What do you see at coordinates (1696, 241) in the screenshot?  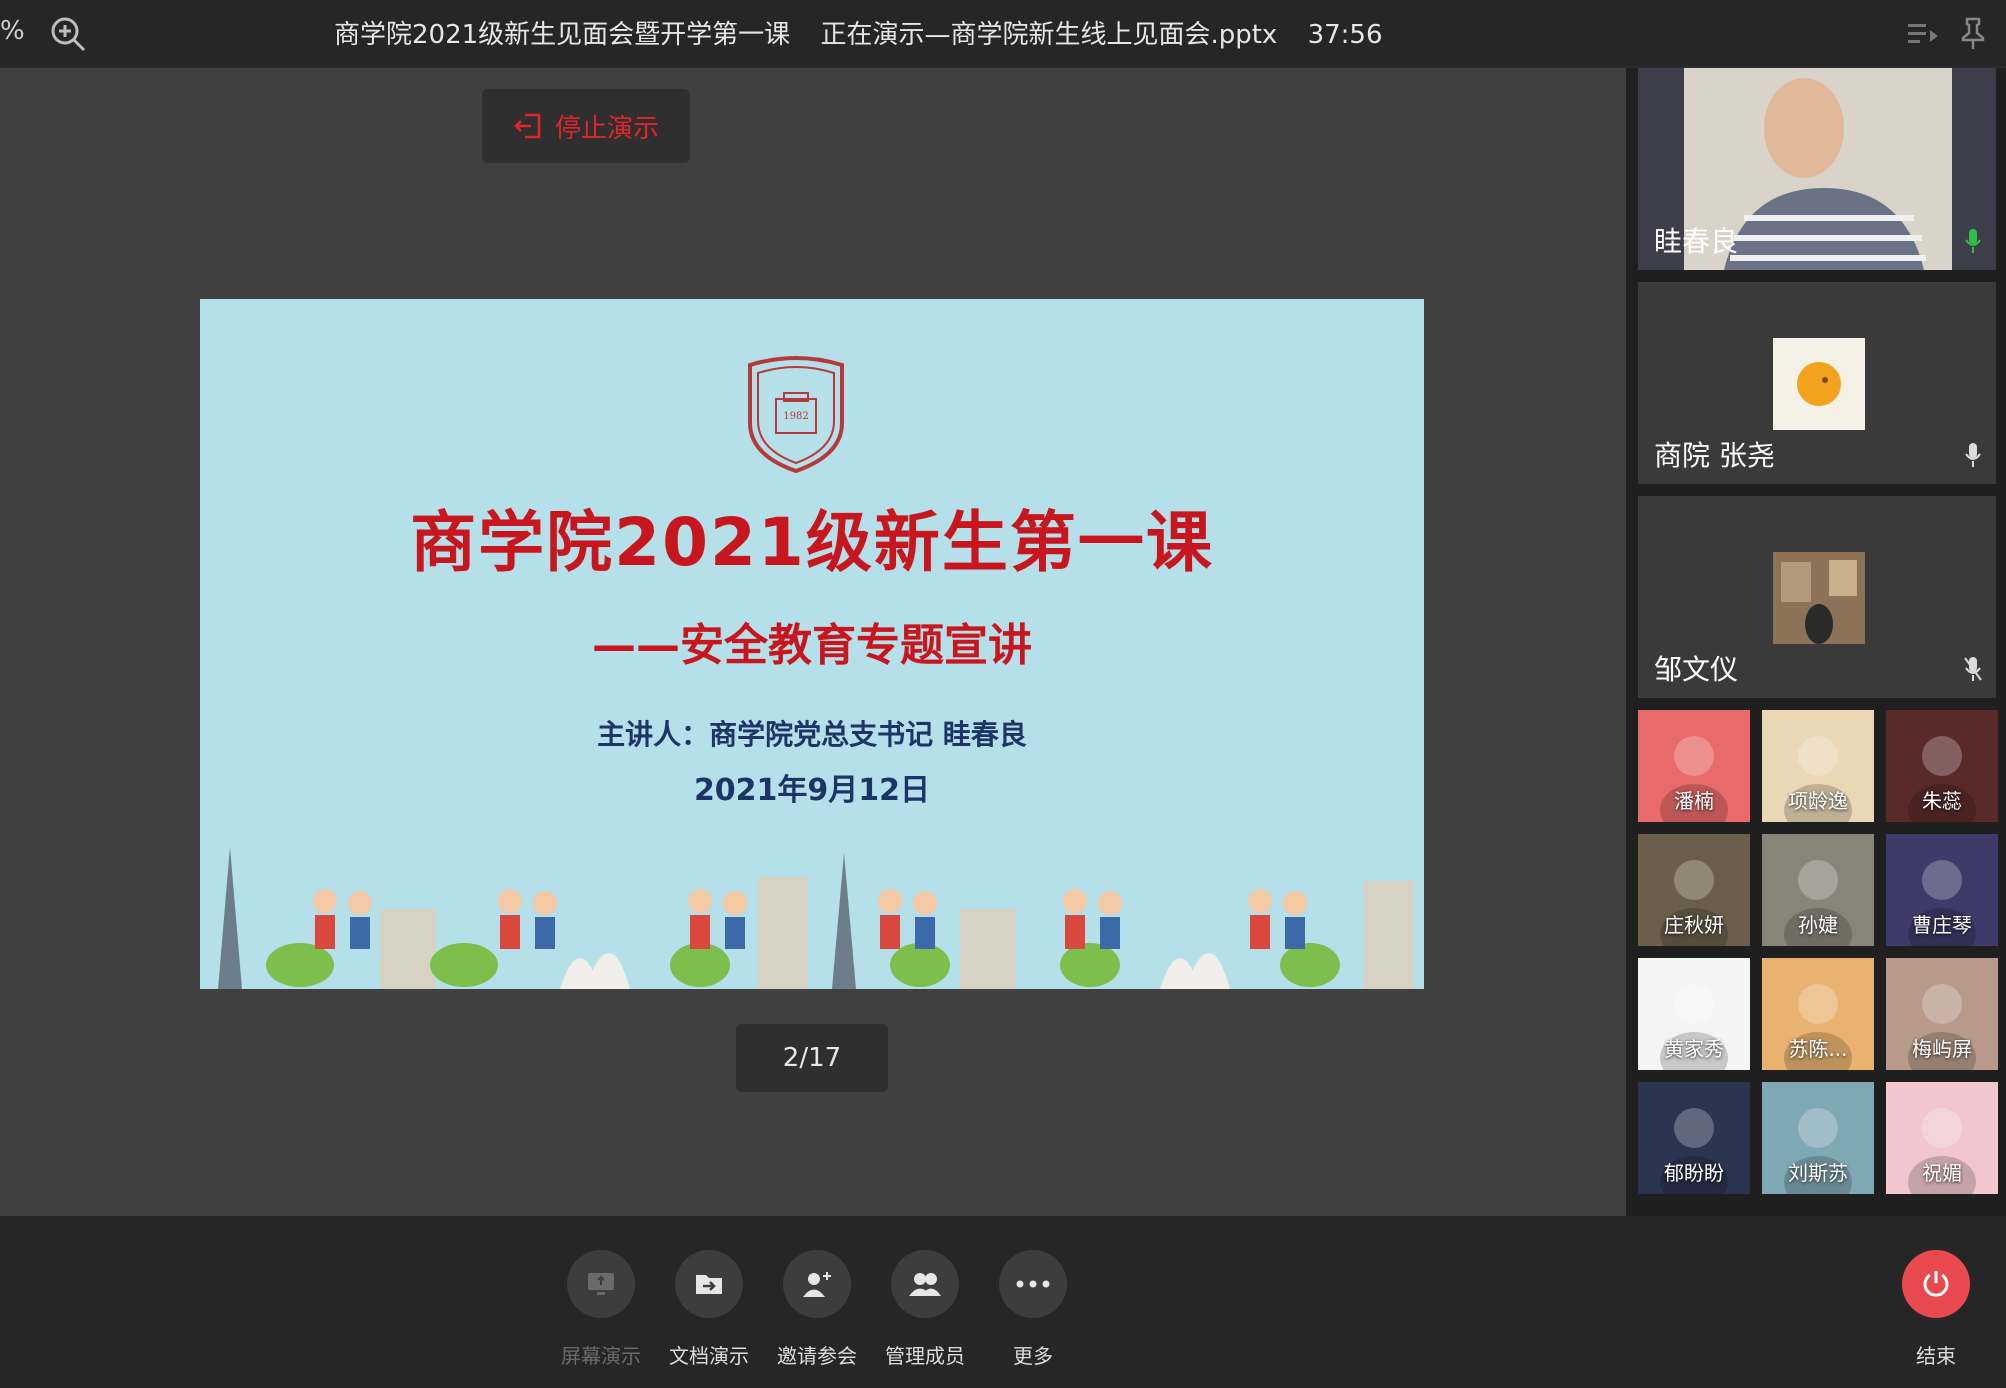 I see `participant-name: 眭春良` at bounding box center [1696, 241].